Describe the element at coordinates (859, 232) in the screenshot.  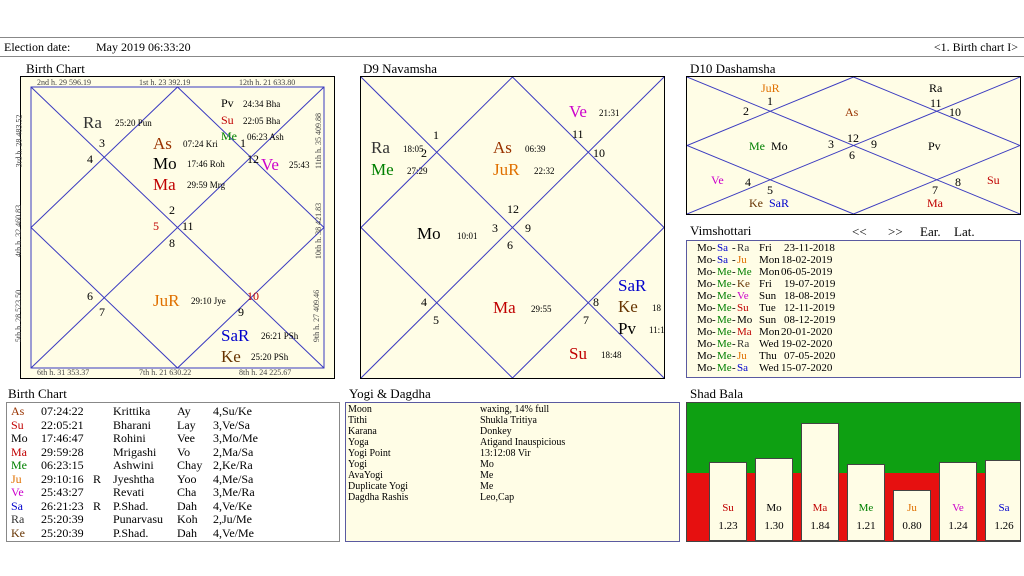
I see `prev-period-button: <<` at that location.